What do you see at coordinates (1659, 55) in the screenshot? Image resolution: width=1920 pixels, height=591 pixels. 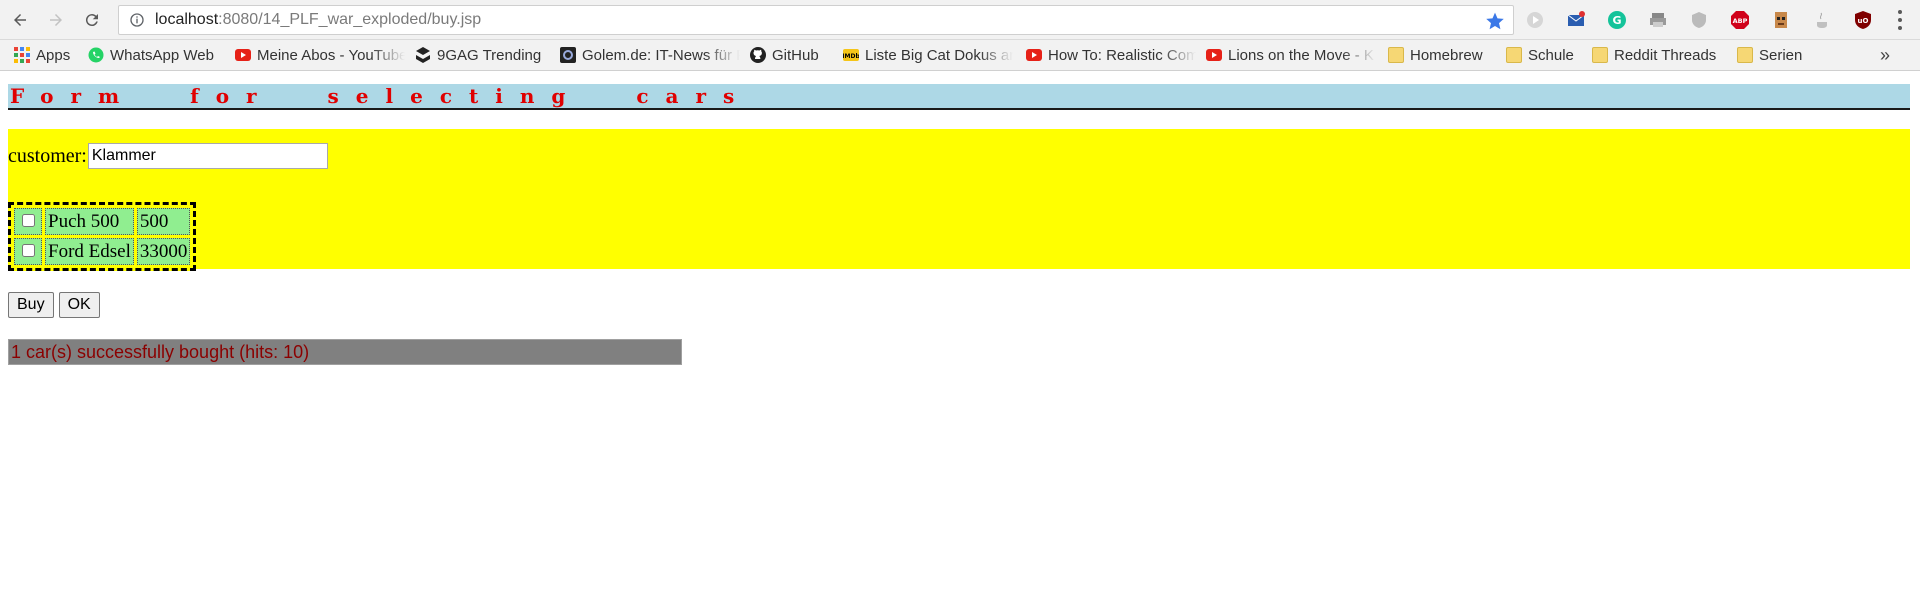 I see `bookmark-folder-reddit-threads: Reddit Threads` at bounding box center [1659, 55].